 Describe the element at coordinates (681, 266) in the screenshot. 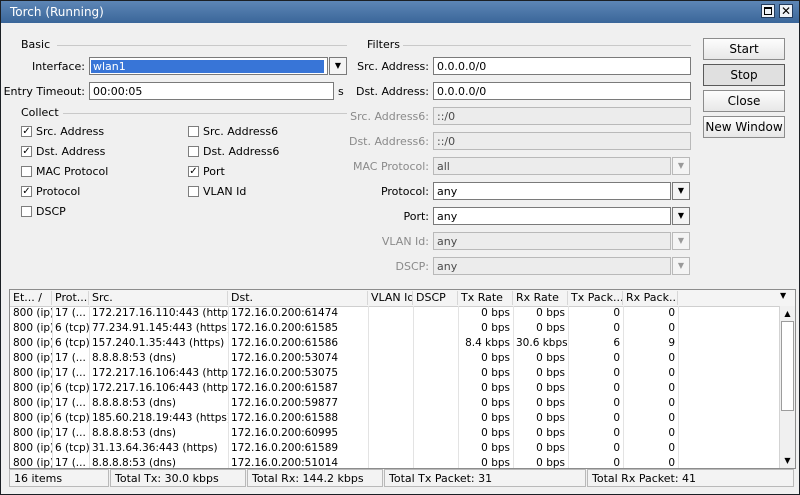

I see `dscp-dropdown-icon: ▼` at that location.